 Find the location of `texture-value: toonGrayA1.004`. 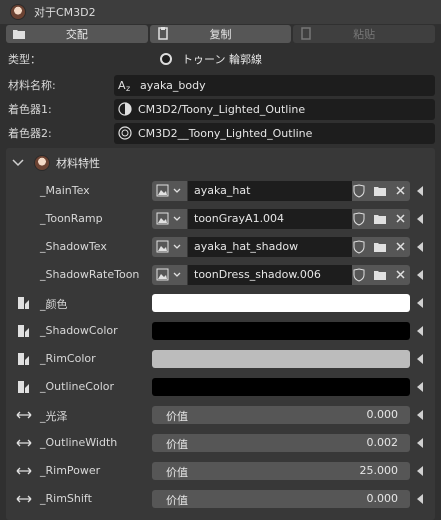

texture-value: toonGrayA1.004 is located at coordinates (270, 219).